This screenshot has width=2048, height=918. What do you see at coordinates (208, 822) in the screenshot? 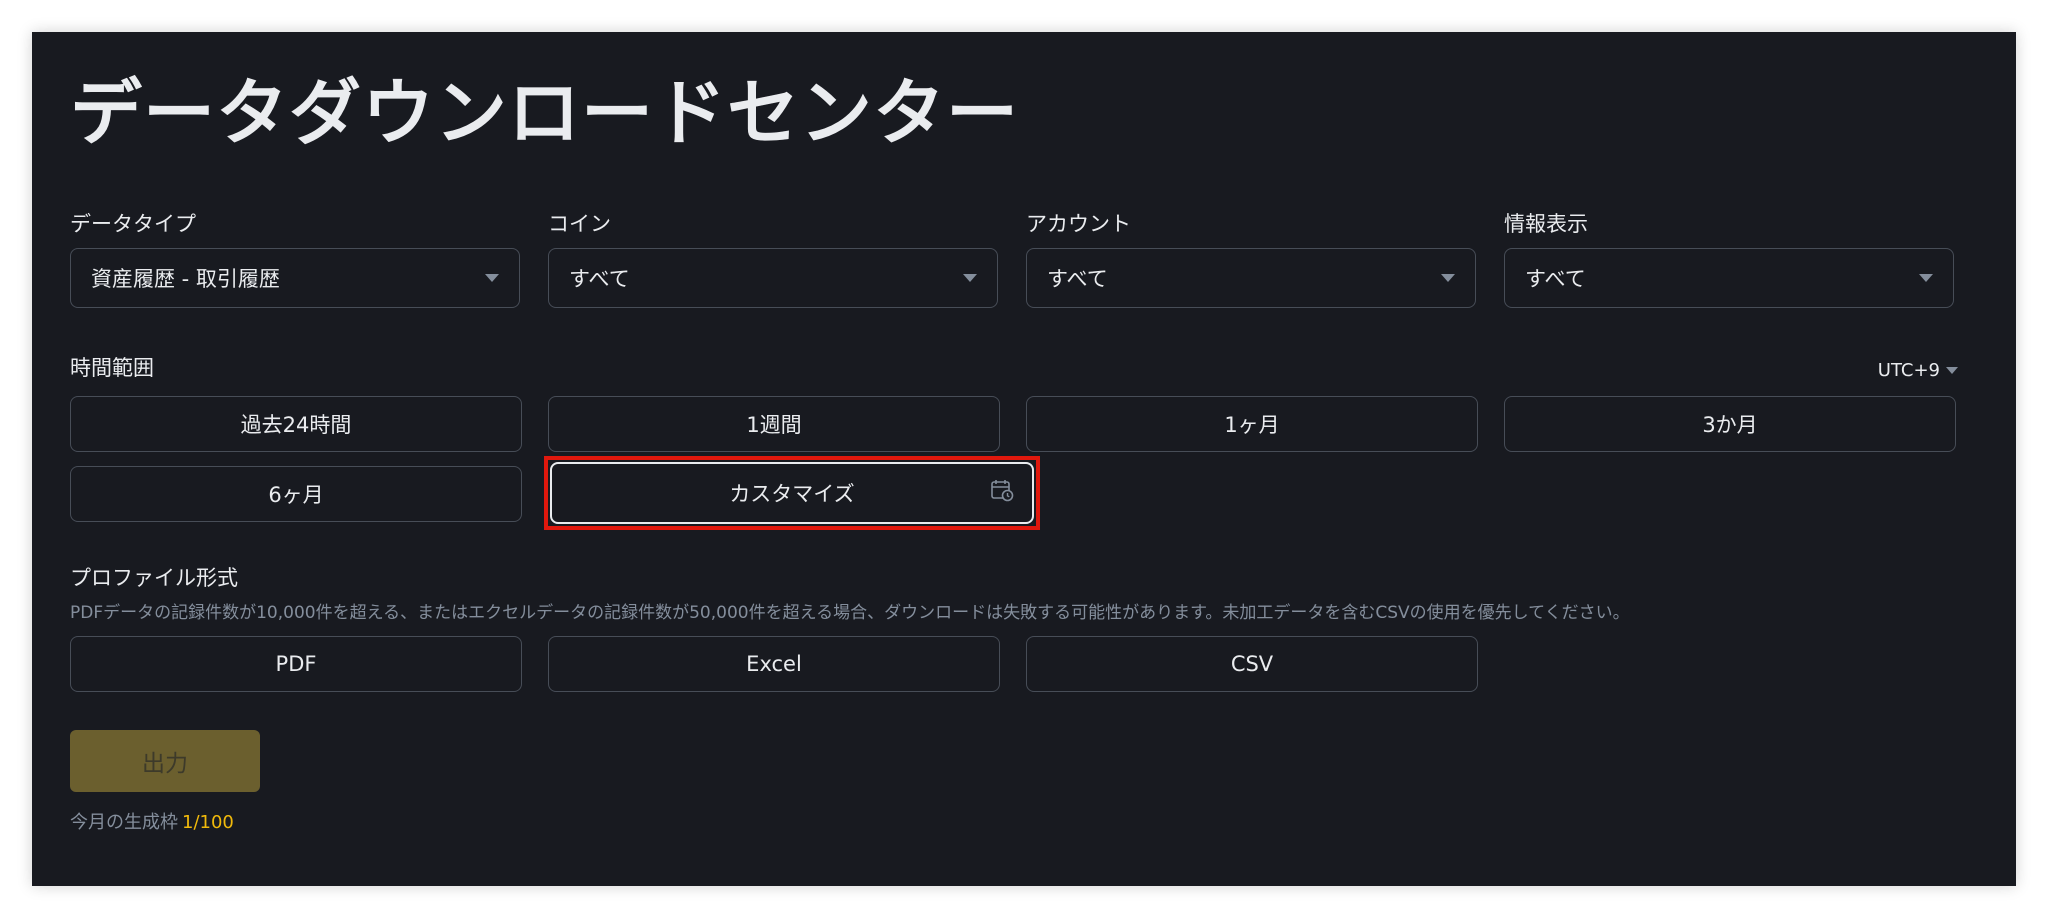
I see `quota-value: 1/100` at bounding box center [208, 822].